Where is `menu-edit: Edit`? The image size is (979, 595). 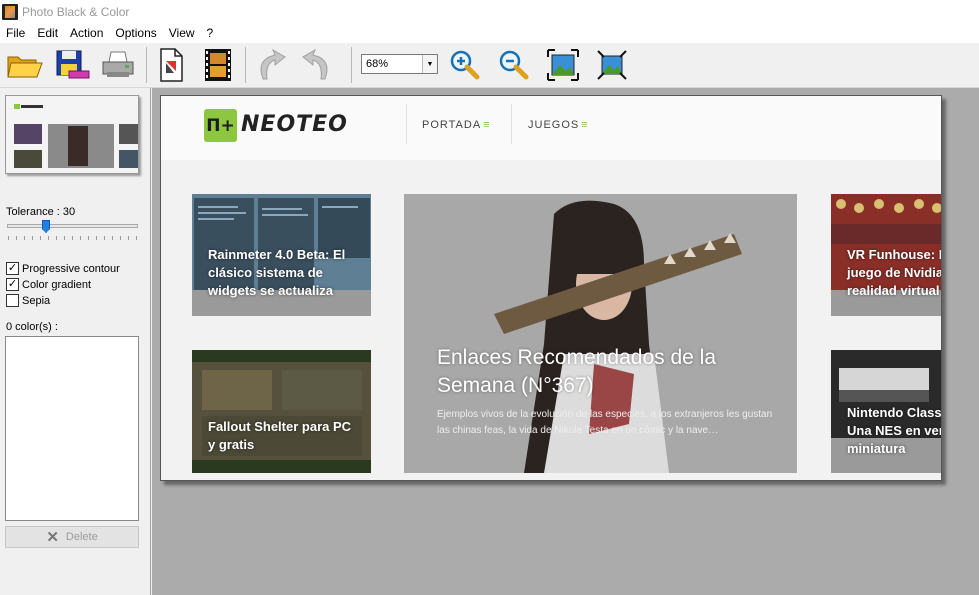 menu-edit: Edit is located at coordinates (47, 33).